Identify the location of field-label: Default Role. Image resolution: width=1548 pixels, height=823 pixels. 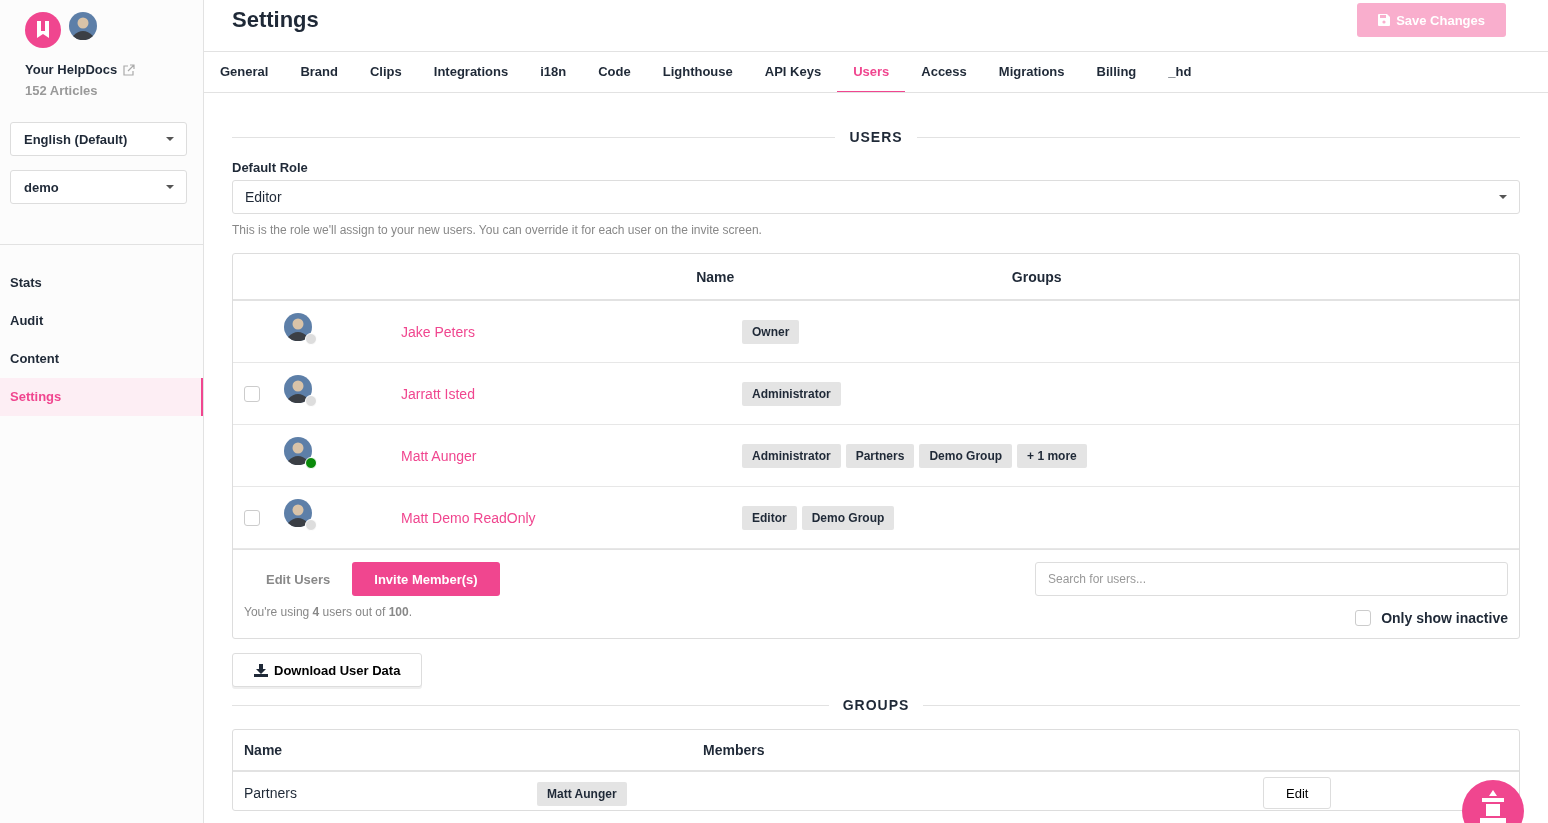
(270, 167).